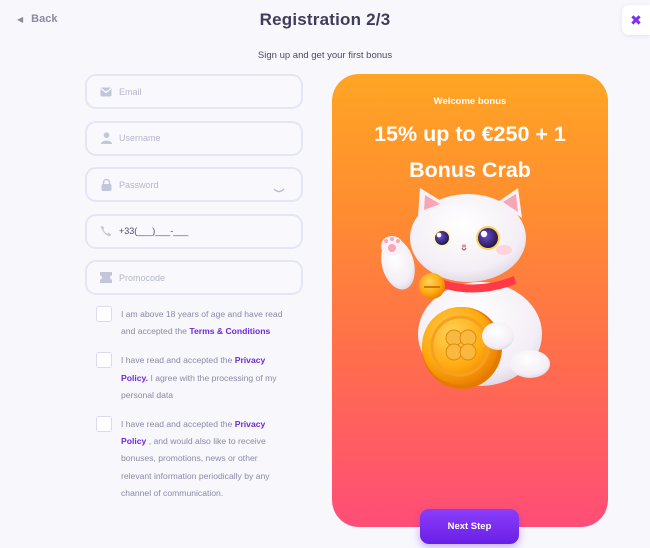 The height and width of the screenshot is (548, 650). Describe the element at coordinates (189, 184) in the screenshot. I see `password-input` at that location.